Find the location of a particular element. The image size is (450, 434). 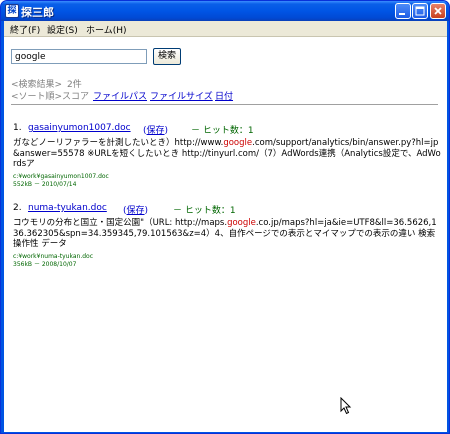

sort-score: スコア is located at coordinates (76, 97).